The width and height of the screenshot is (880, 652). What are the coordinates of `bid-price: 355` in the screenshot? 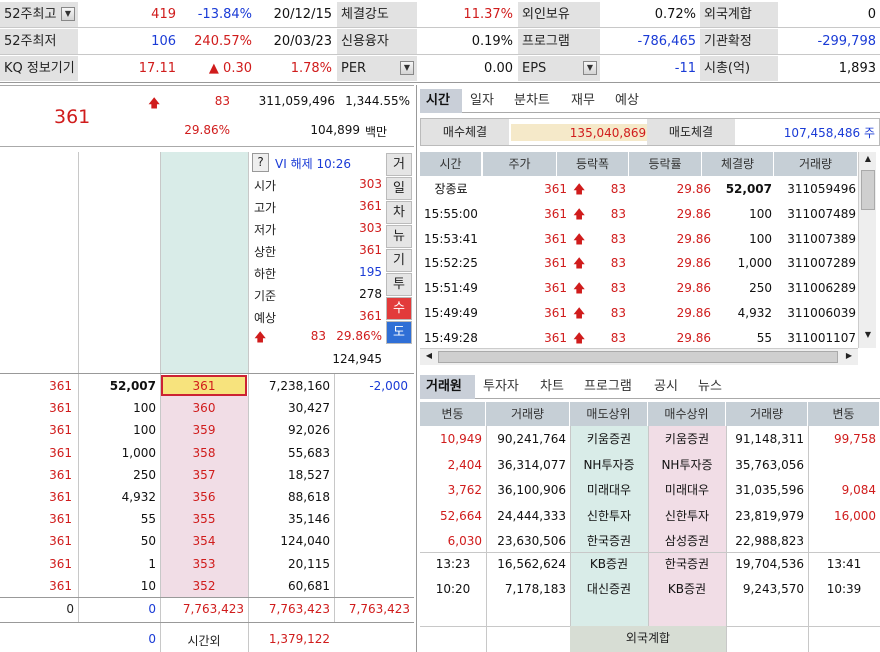 It's located at (204, 520).